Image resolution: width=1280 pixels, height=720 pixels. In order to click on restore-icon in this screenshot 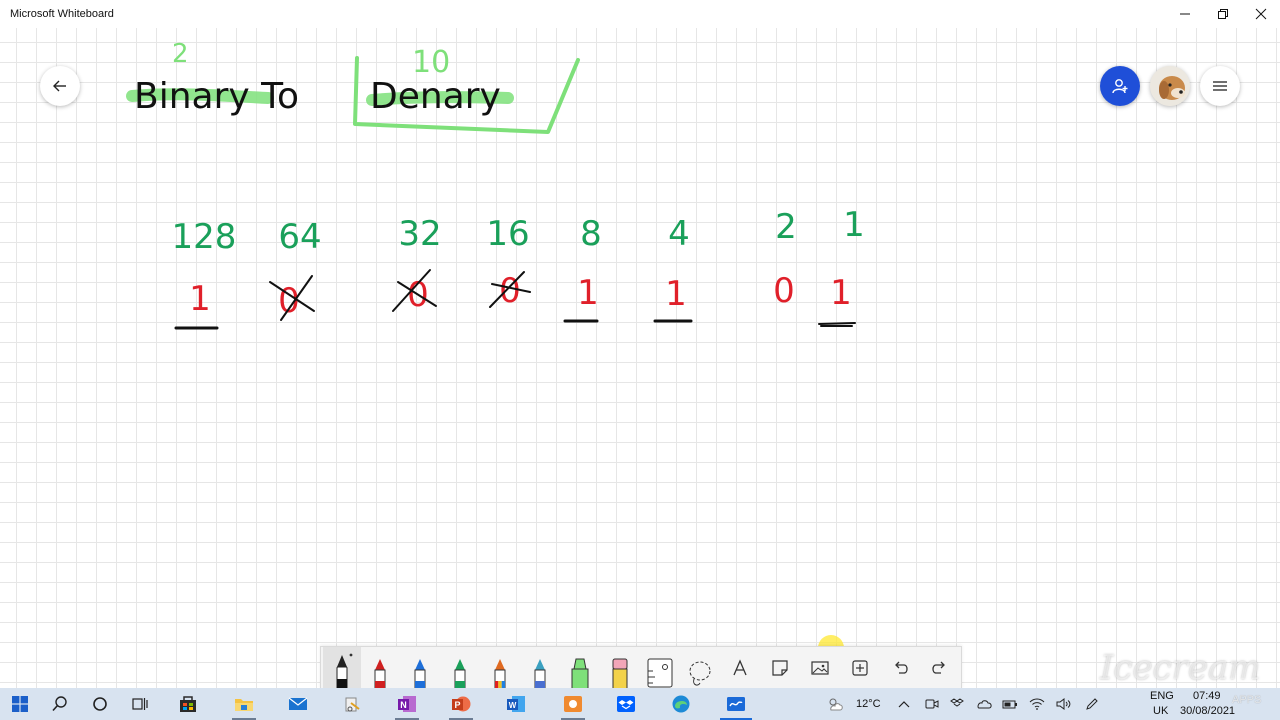, I will do `click(1223, 14)`.